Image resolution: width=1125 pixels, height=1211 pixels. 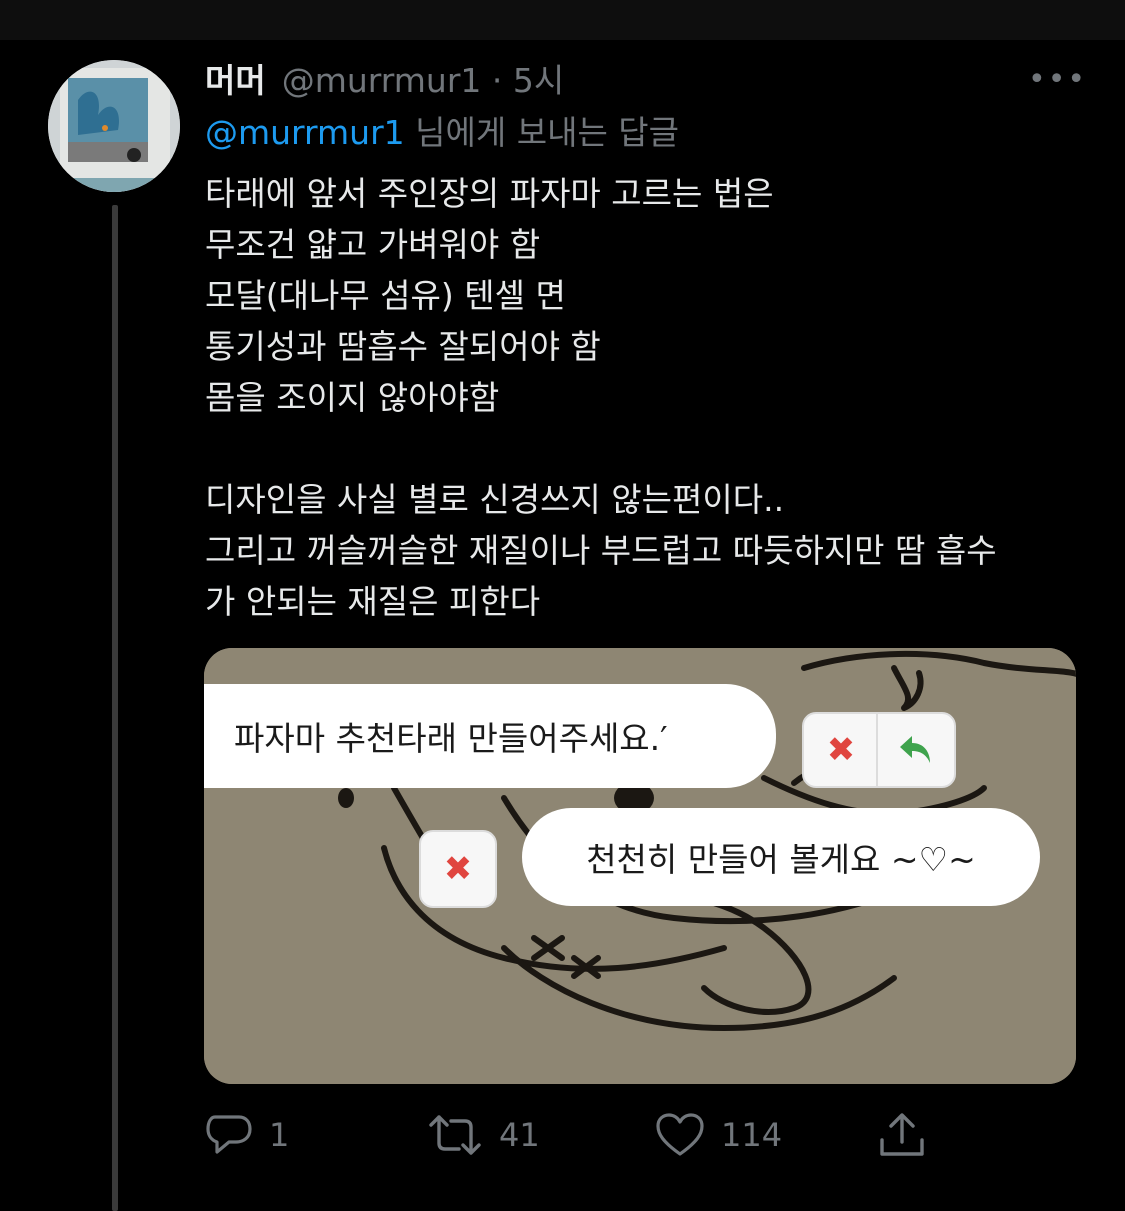 I want to click on tweet-actions: 1 41 114, so click(x=575, y=1135).